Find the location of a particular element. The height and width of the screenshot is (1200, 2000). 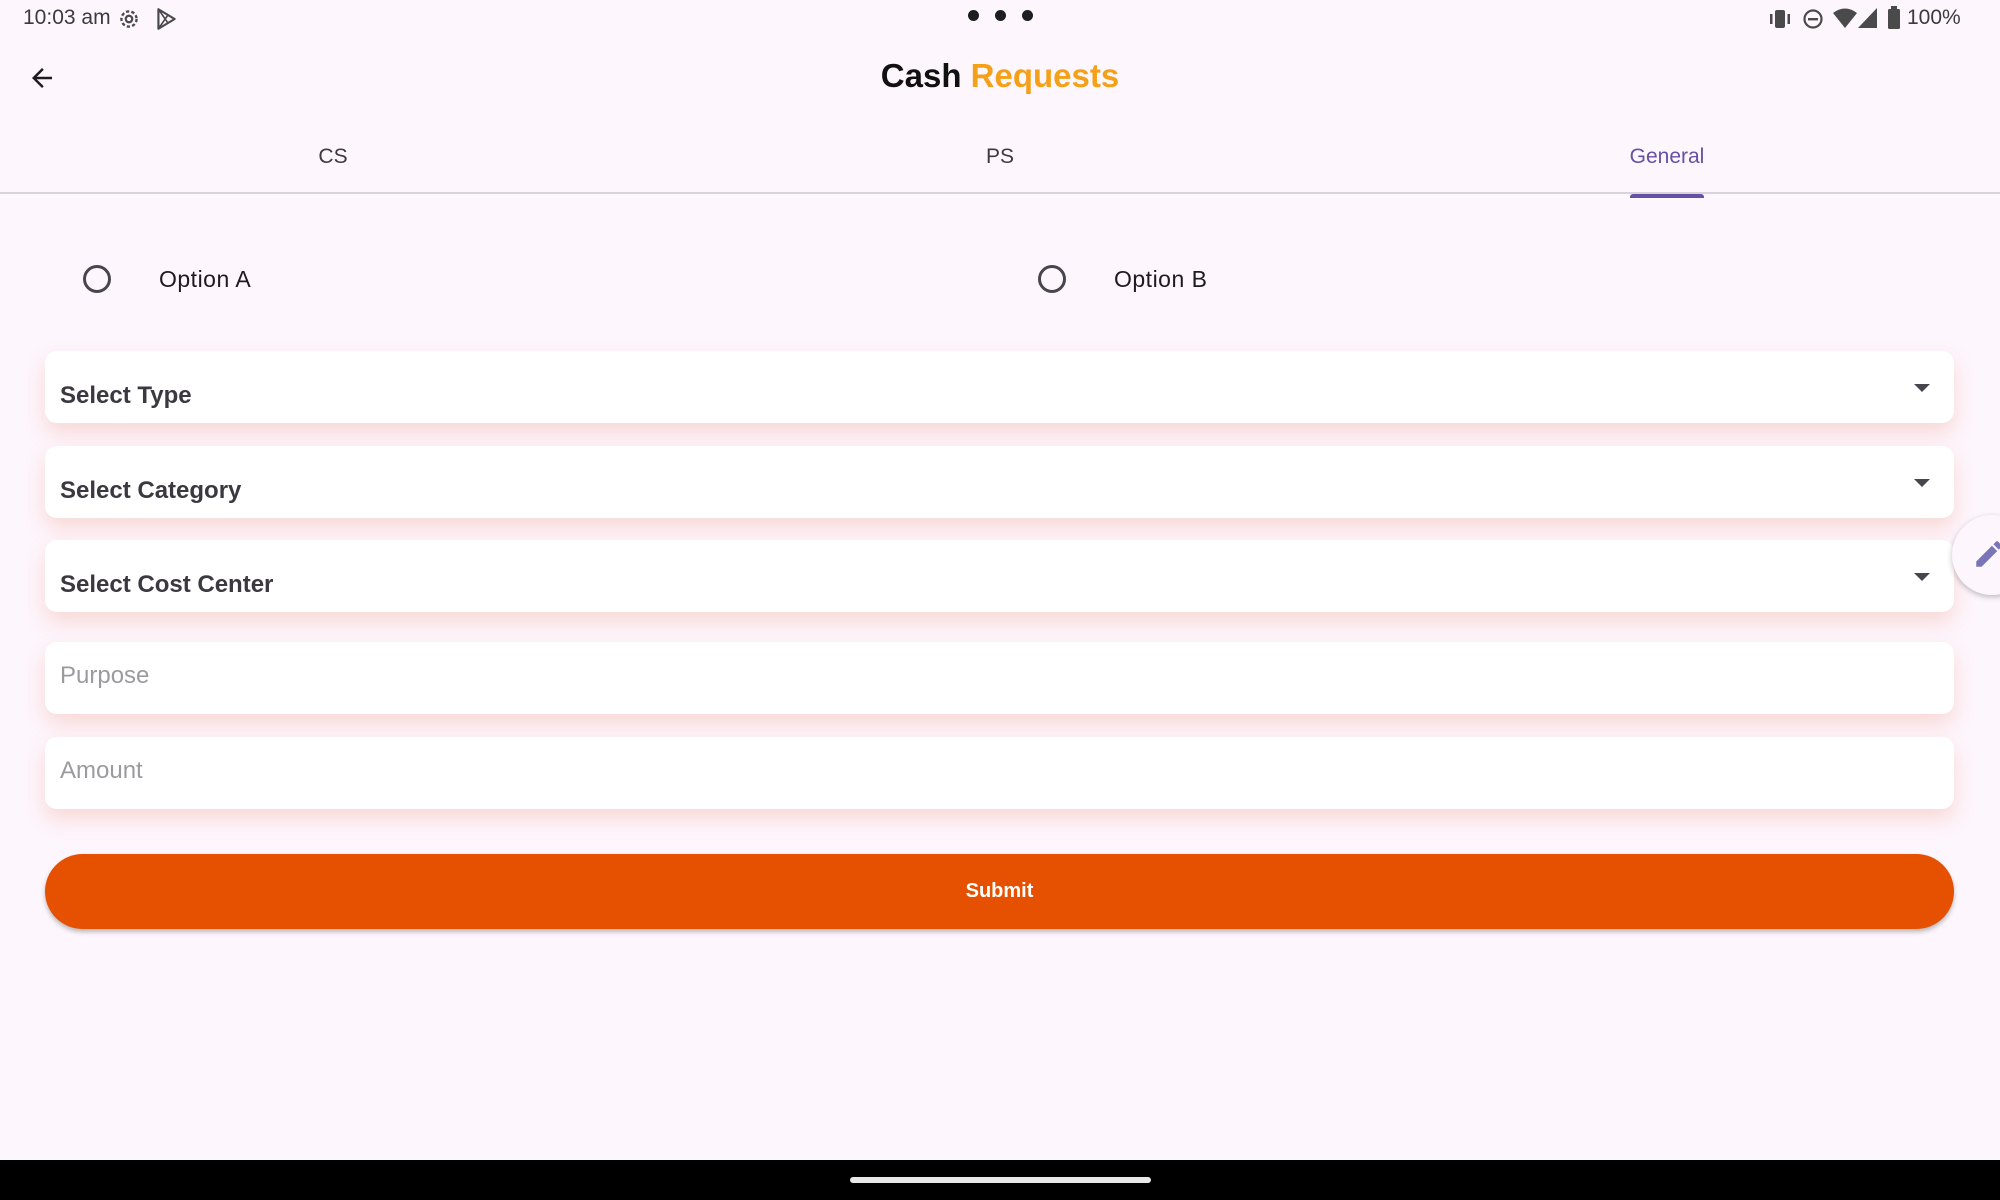

page-title-main: Cash is located at coordinates (921, 75).